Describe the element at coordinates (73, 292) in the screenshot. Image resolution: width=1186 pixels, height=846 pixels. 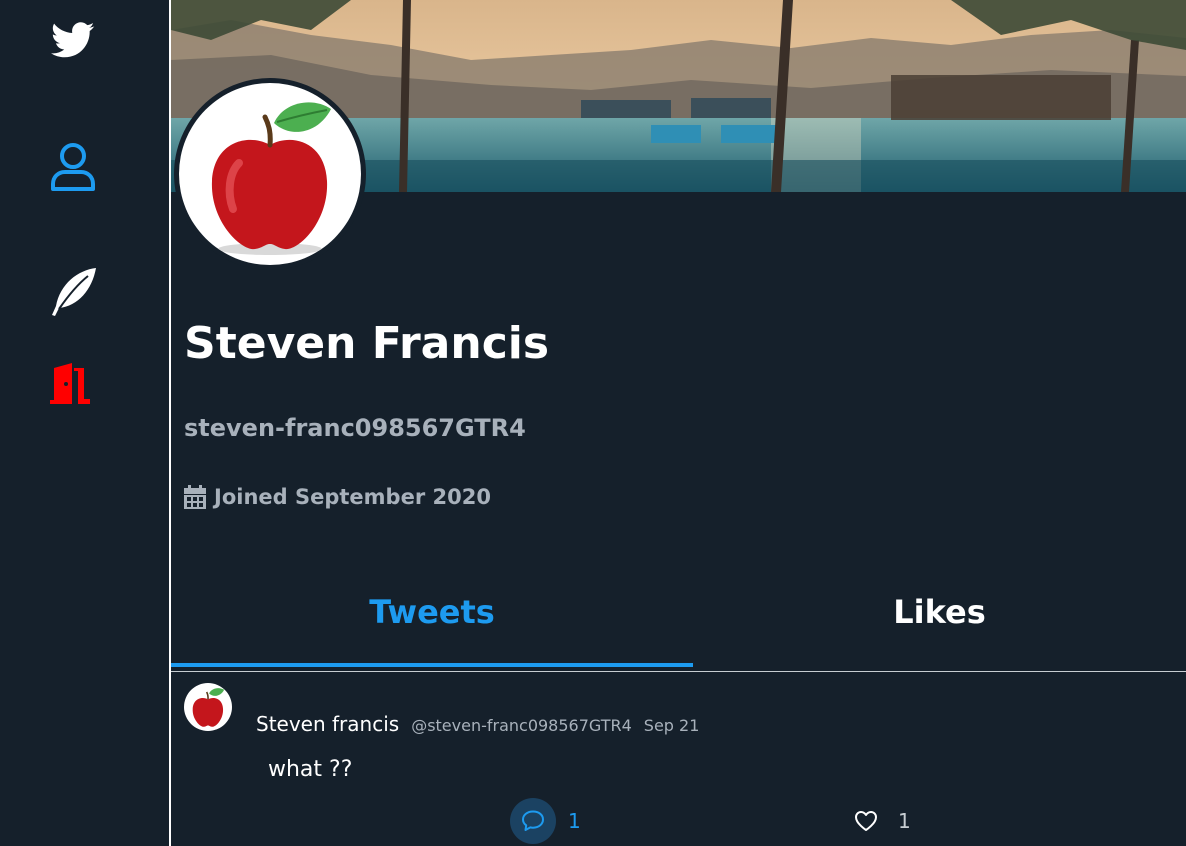
I see `feather-icon` at that location.